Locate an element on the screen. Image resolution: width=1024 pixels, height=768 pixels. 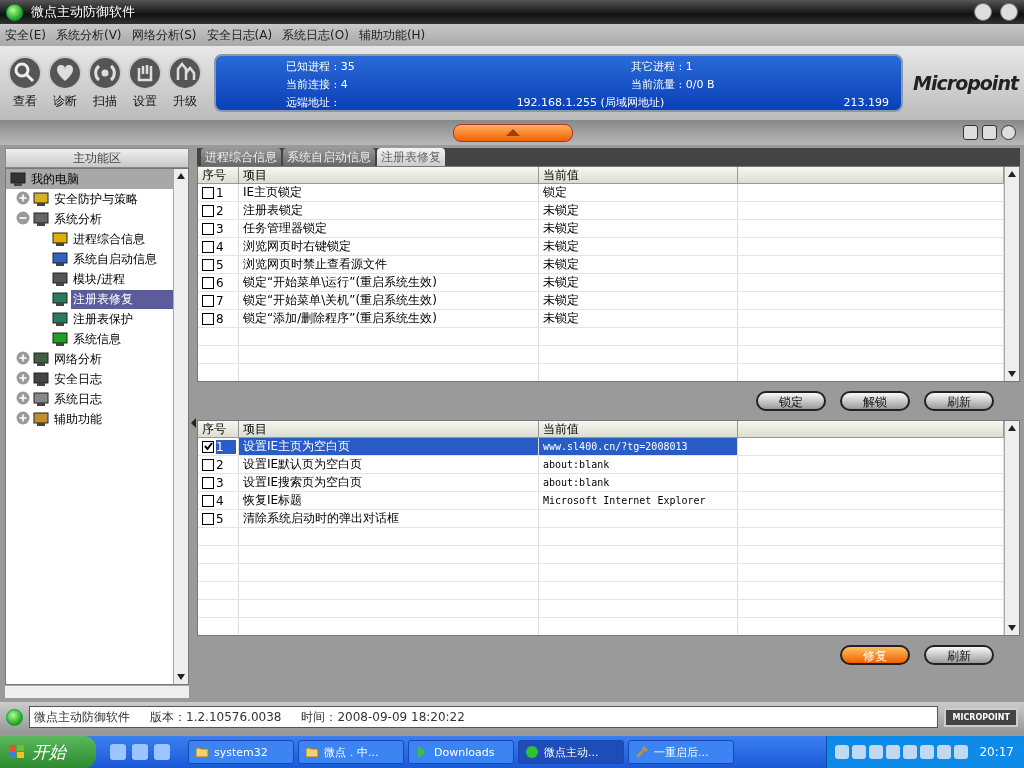
tree-item: 辅助功能 is located at coordinates (78, 419).